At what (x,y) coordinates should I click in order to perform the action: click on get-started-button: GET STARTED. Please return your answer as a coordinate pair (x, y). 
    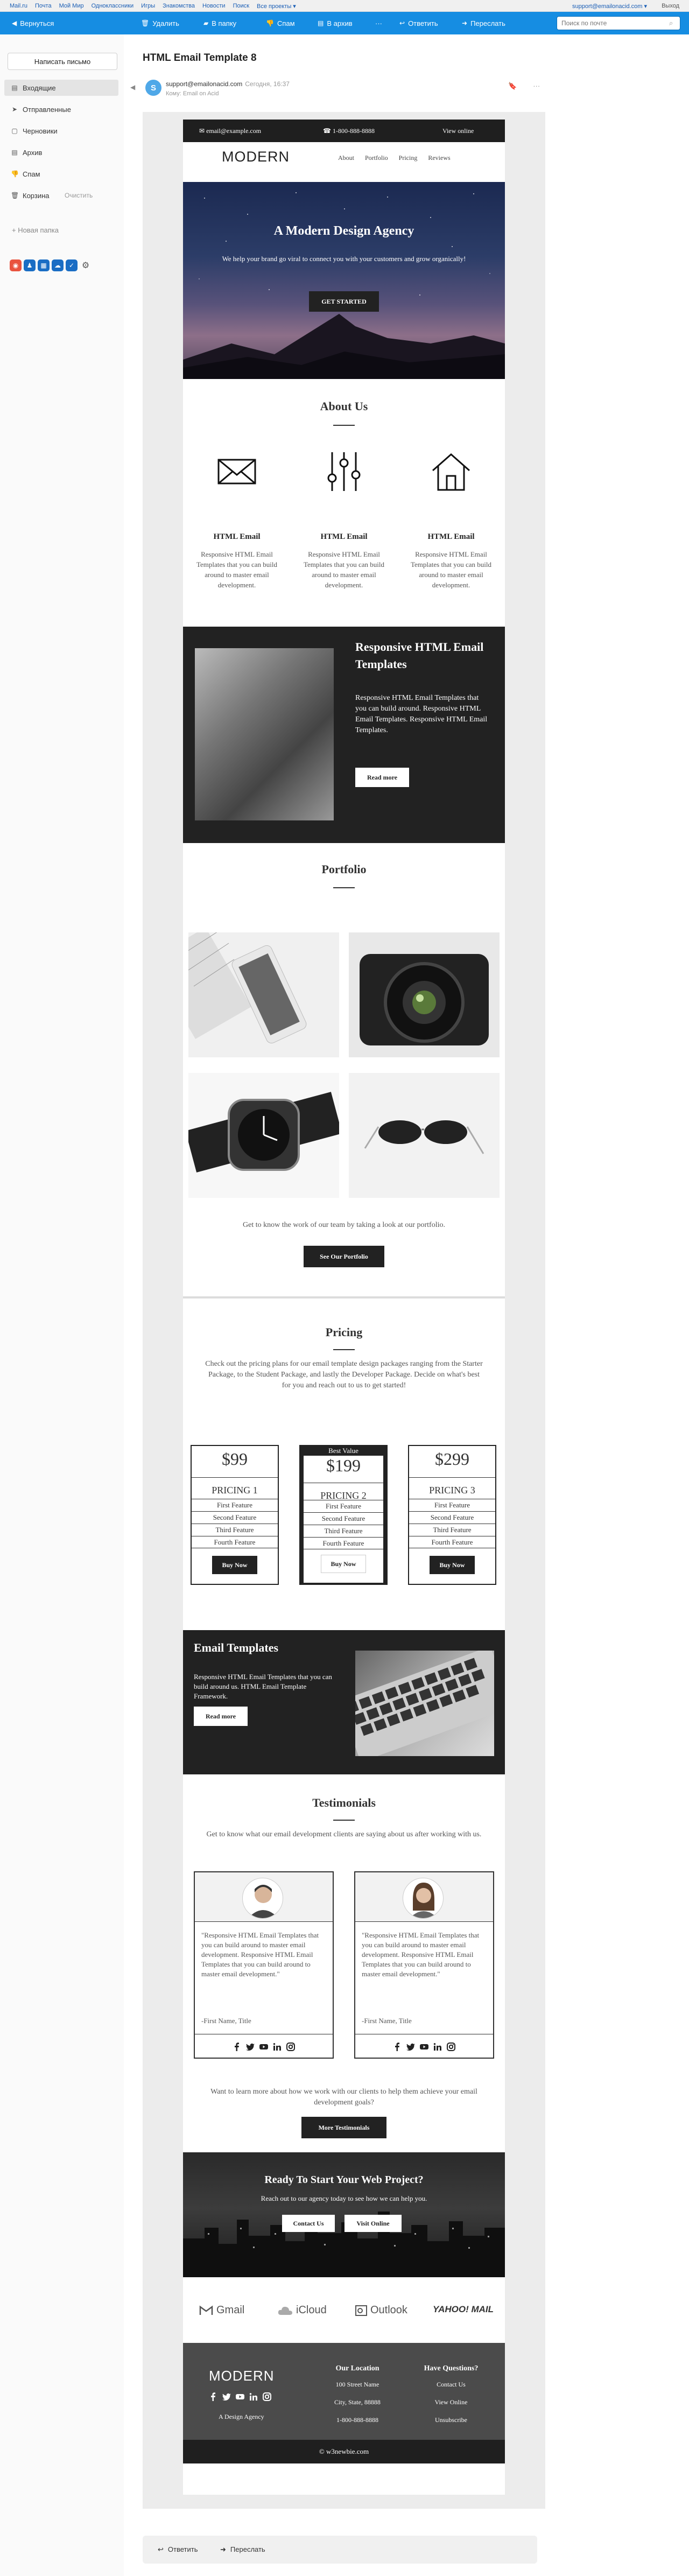
    Looking at the image, I should click on (344, 301).